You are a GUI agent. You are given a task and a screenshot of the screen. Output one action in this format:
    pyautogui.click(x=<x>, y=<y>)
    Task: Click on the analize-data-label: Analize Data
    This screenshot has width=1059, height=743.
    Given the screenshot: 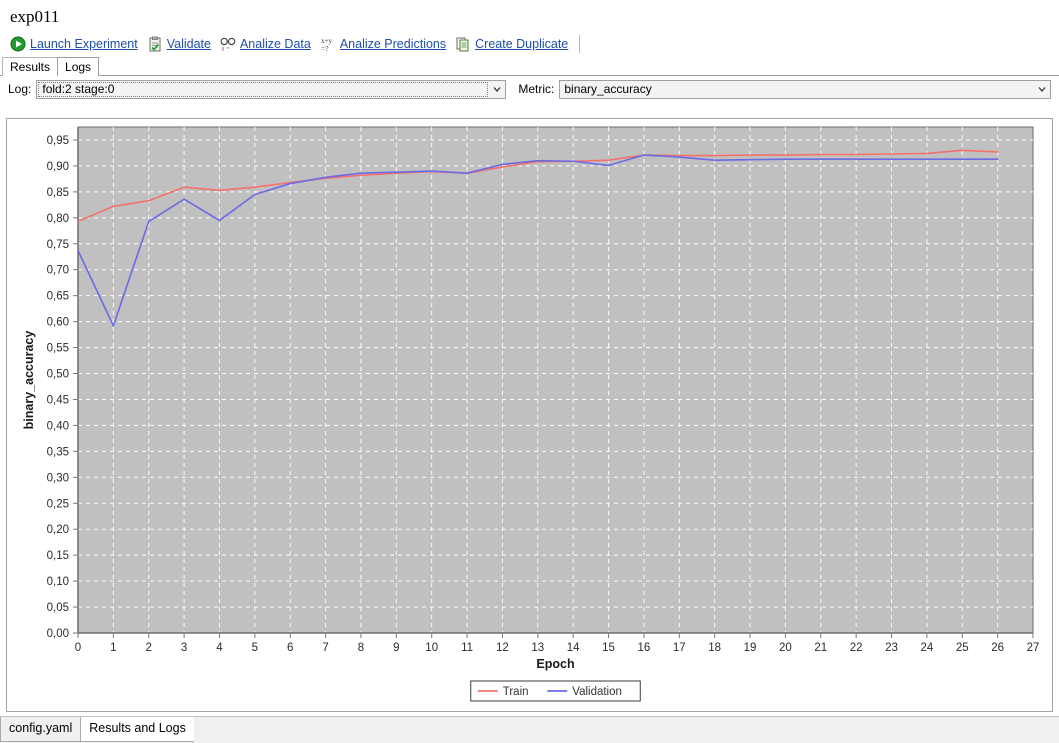 What is the action you would take?
    pyautogui.click(x=275, y=44)
    